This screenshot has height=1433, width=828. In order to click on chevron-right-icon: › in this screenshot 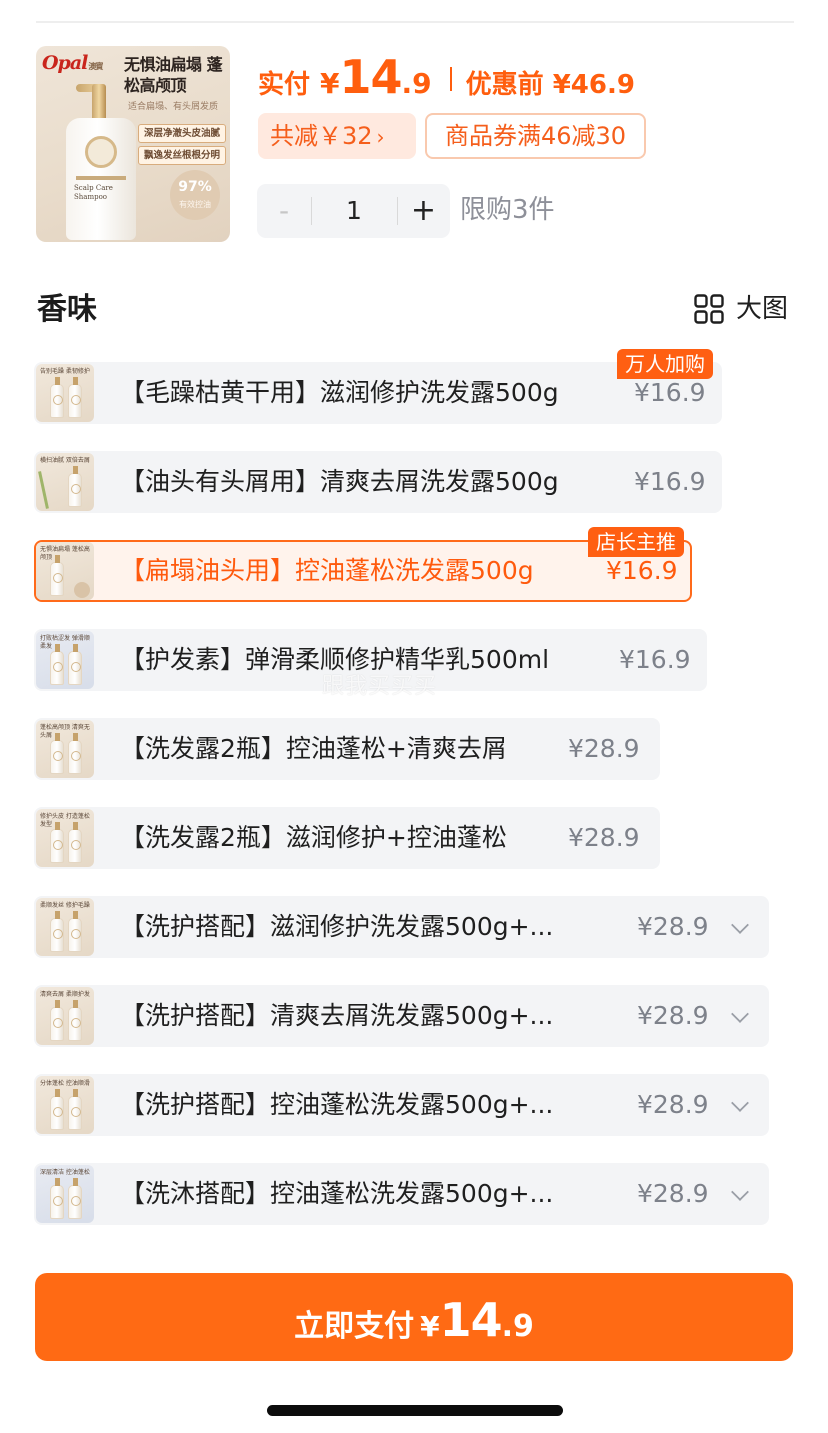, I will do `click(380, 137)`.